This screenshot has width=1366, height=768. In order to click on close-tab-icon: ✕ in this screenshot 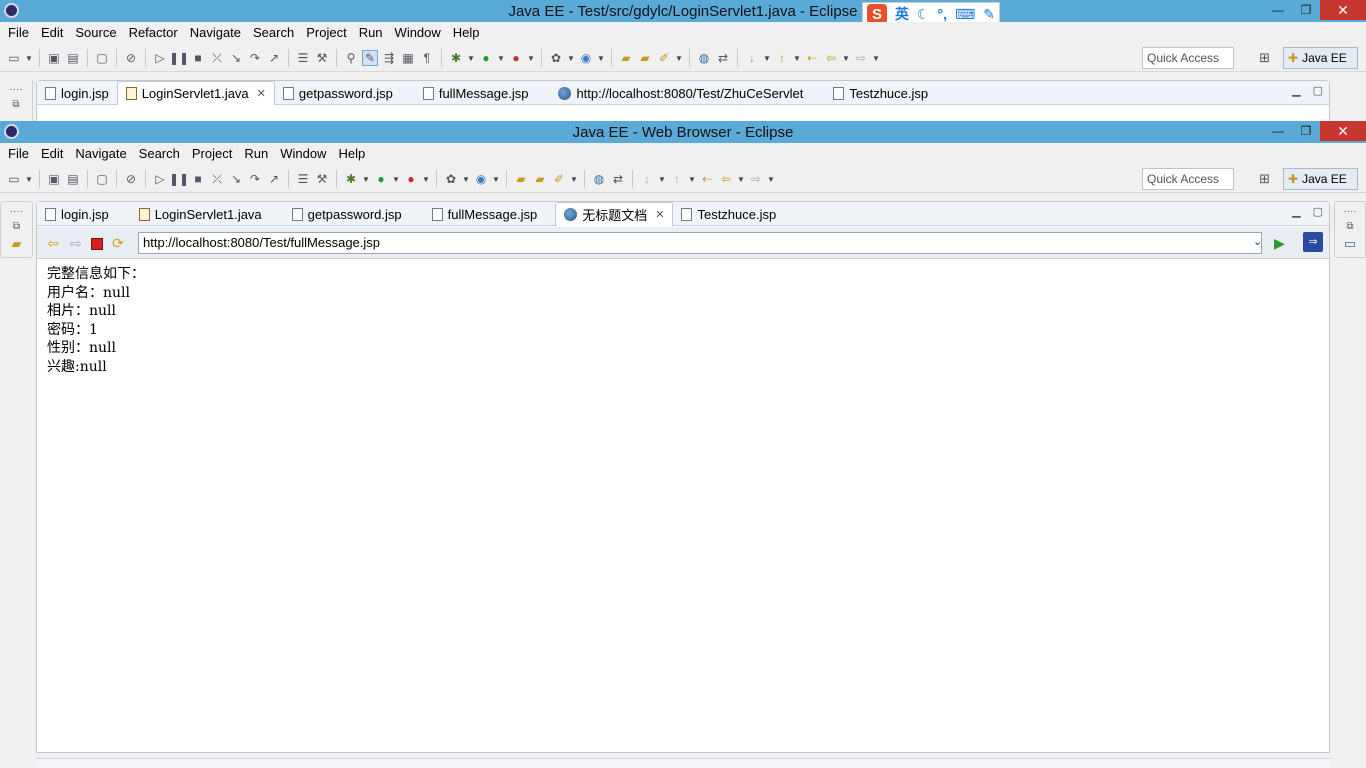, I will do `click(659, 214)`.